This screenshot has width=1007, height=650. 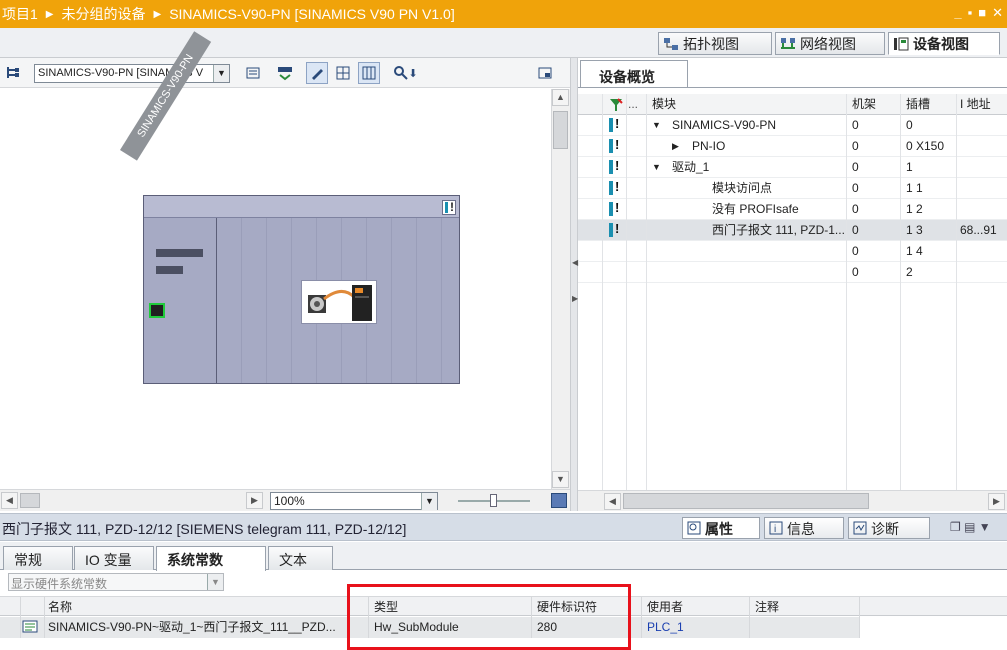 What do you see at coordinates (369, 73) in the screenshot?
I see `columns-icon` at bounding box center [369, 73].